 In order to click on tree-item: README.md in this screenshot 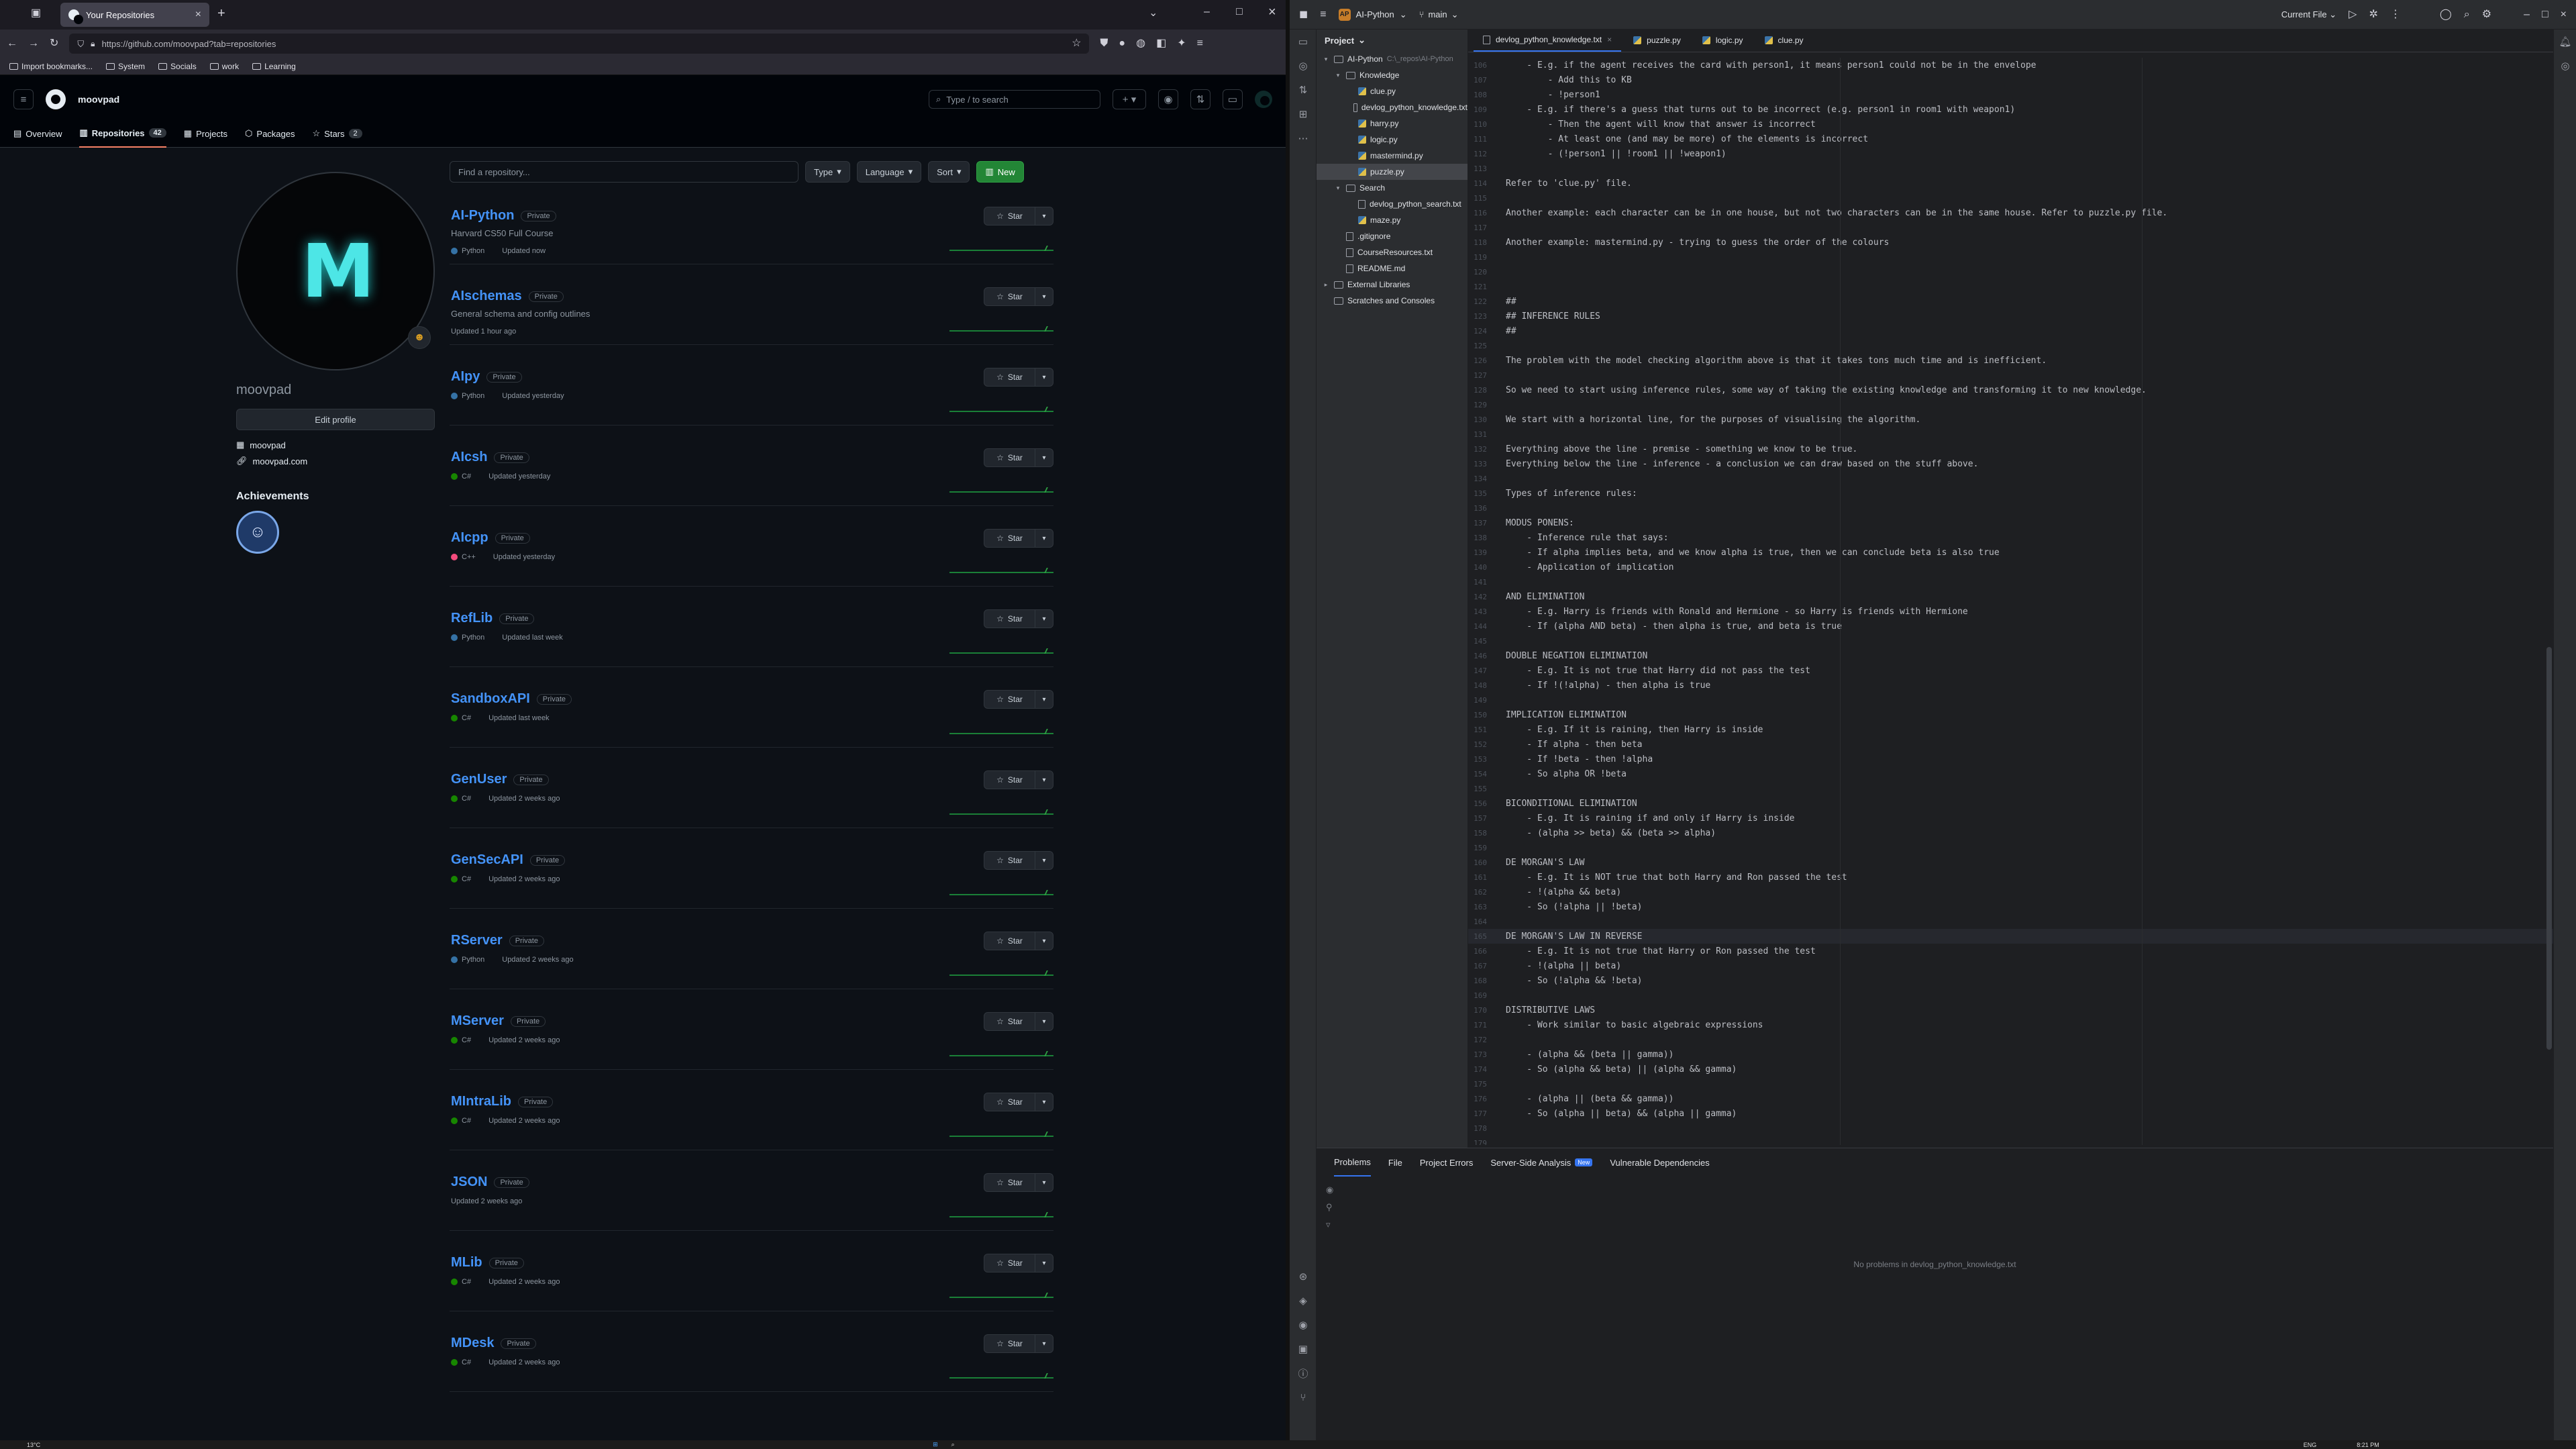, I will do `click(1392, 268)`.